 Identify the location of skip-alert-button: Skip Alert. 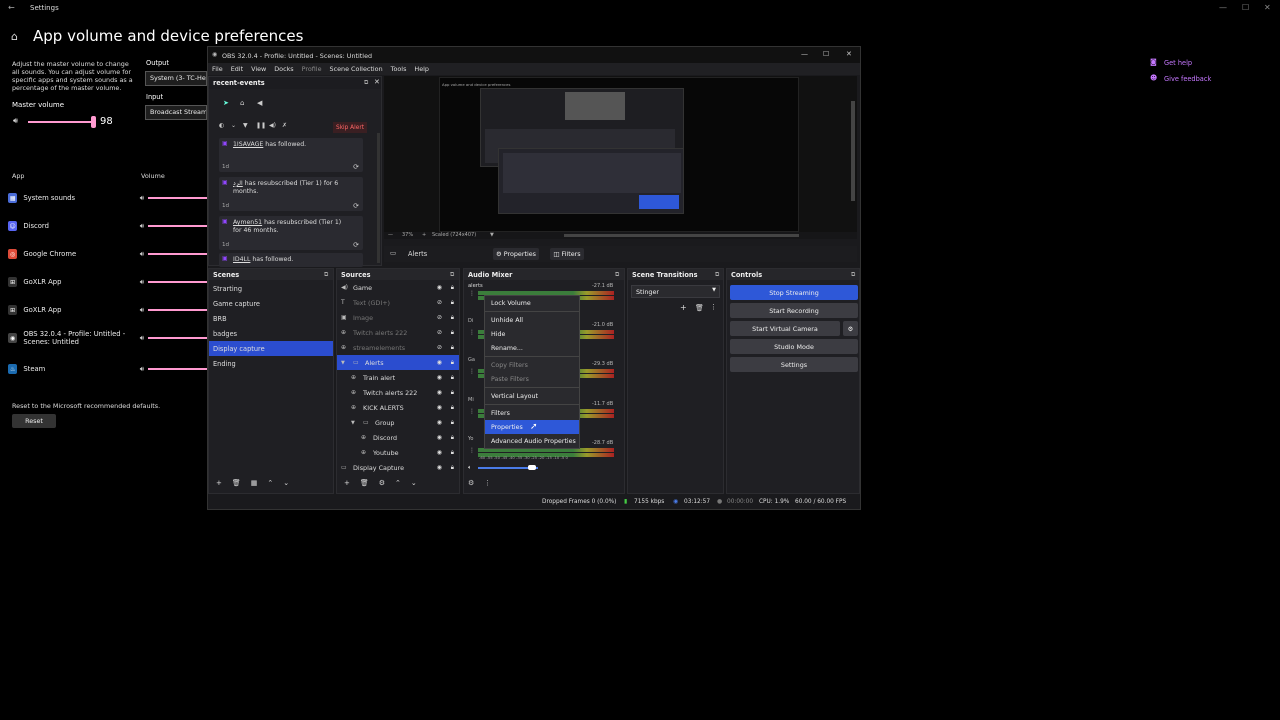
(350, 127).